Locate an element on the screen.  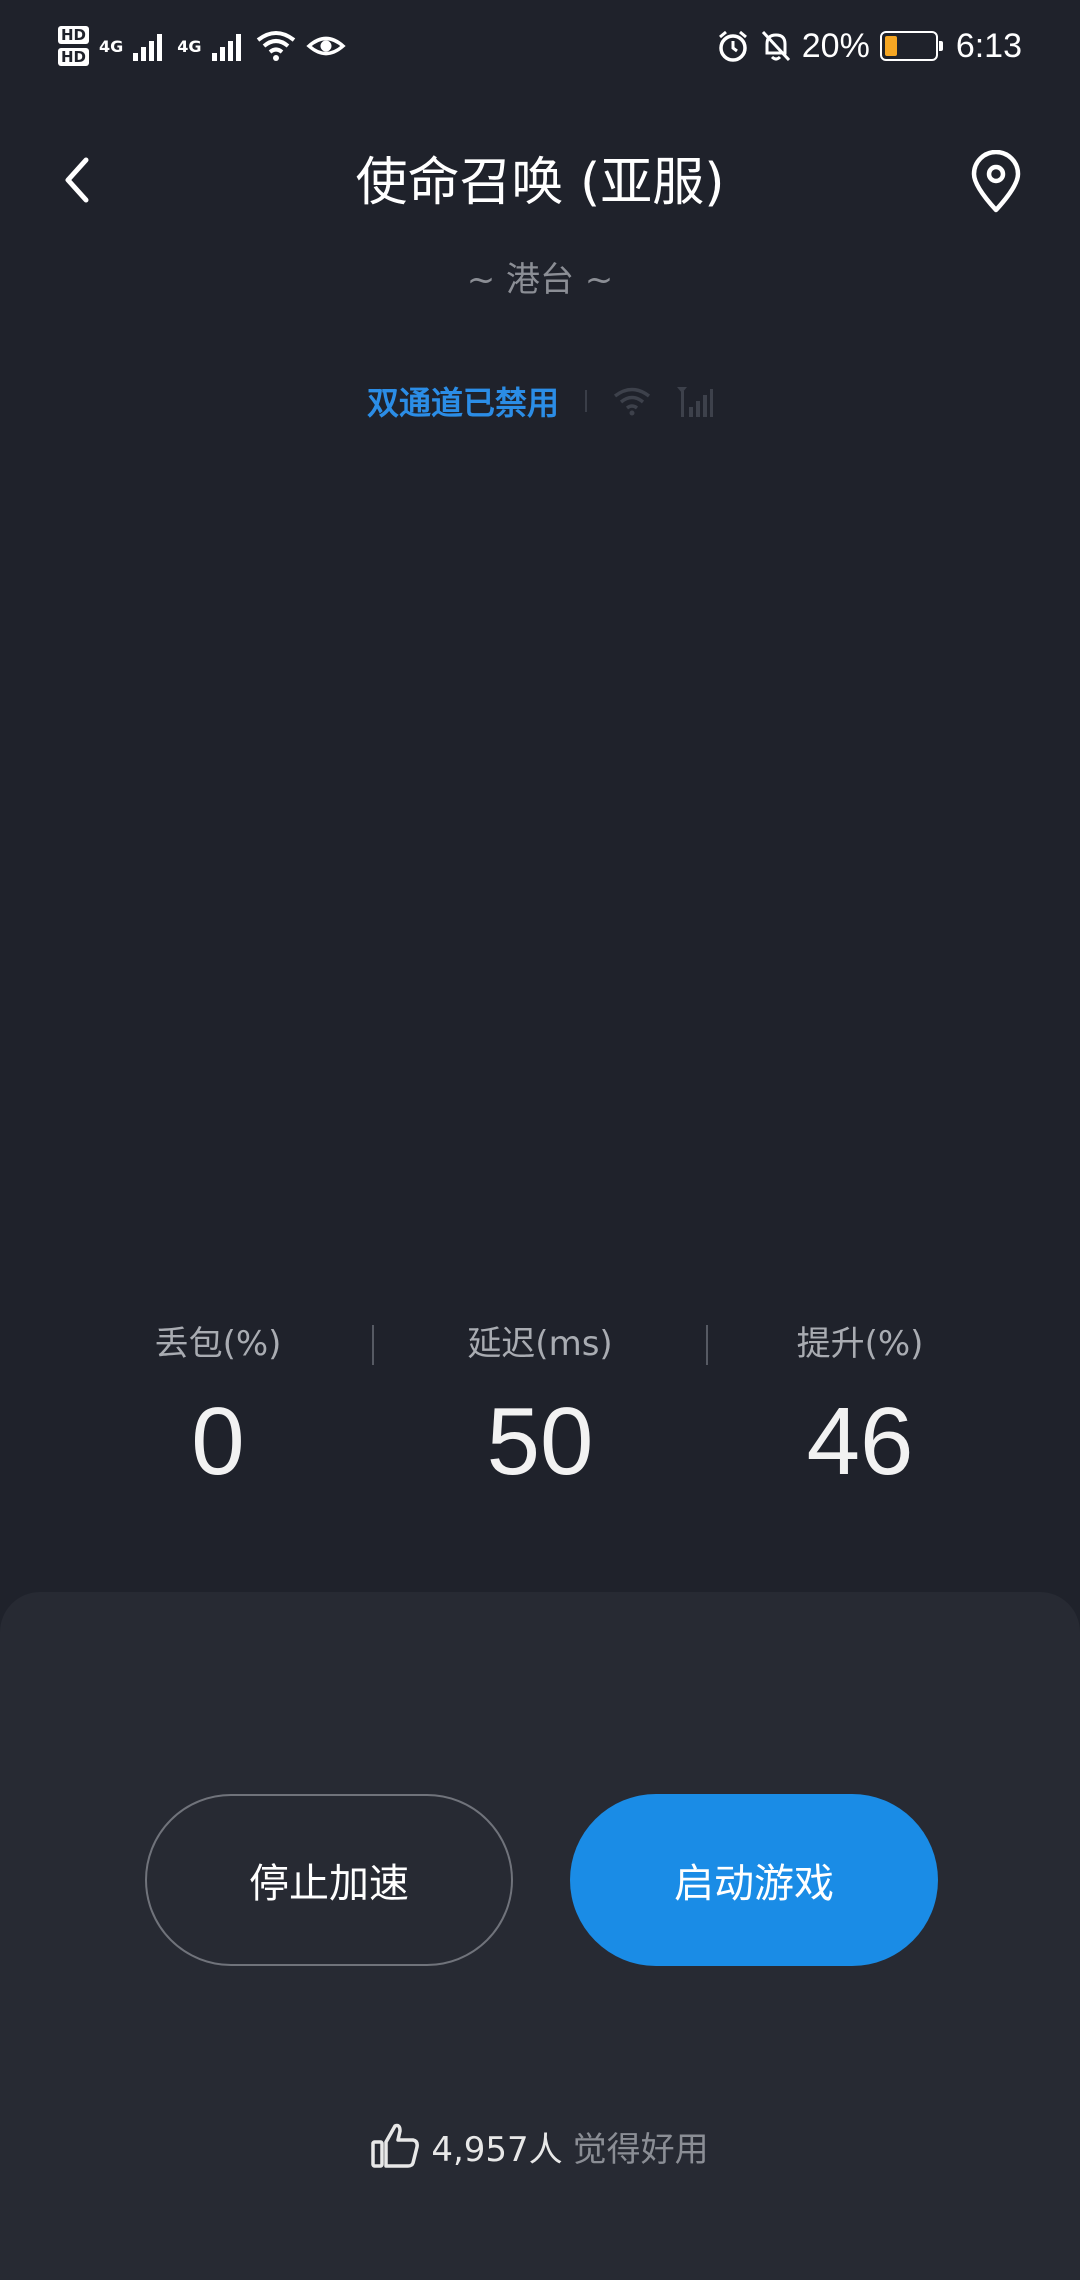
status-time: 6:13 is located at coordinates (988, 45).